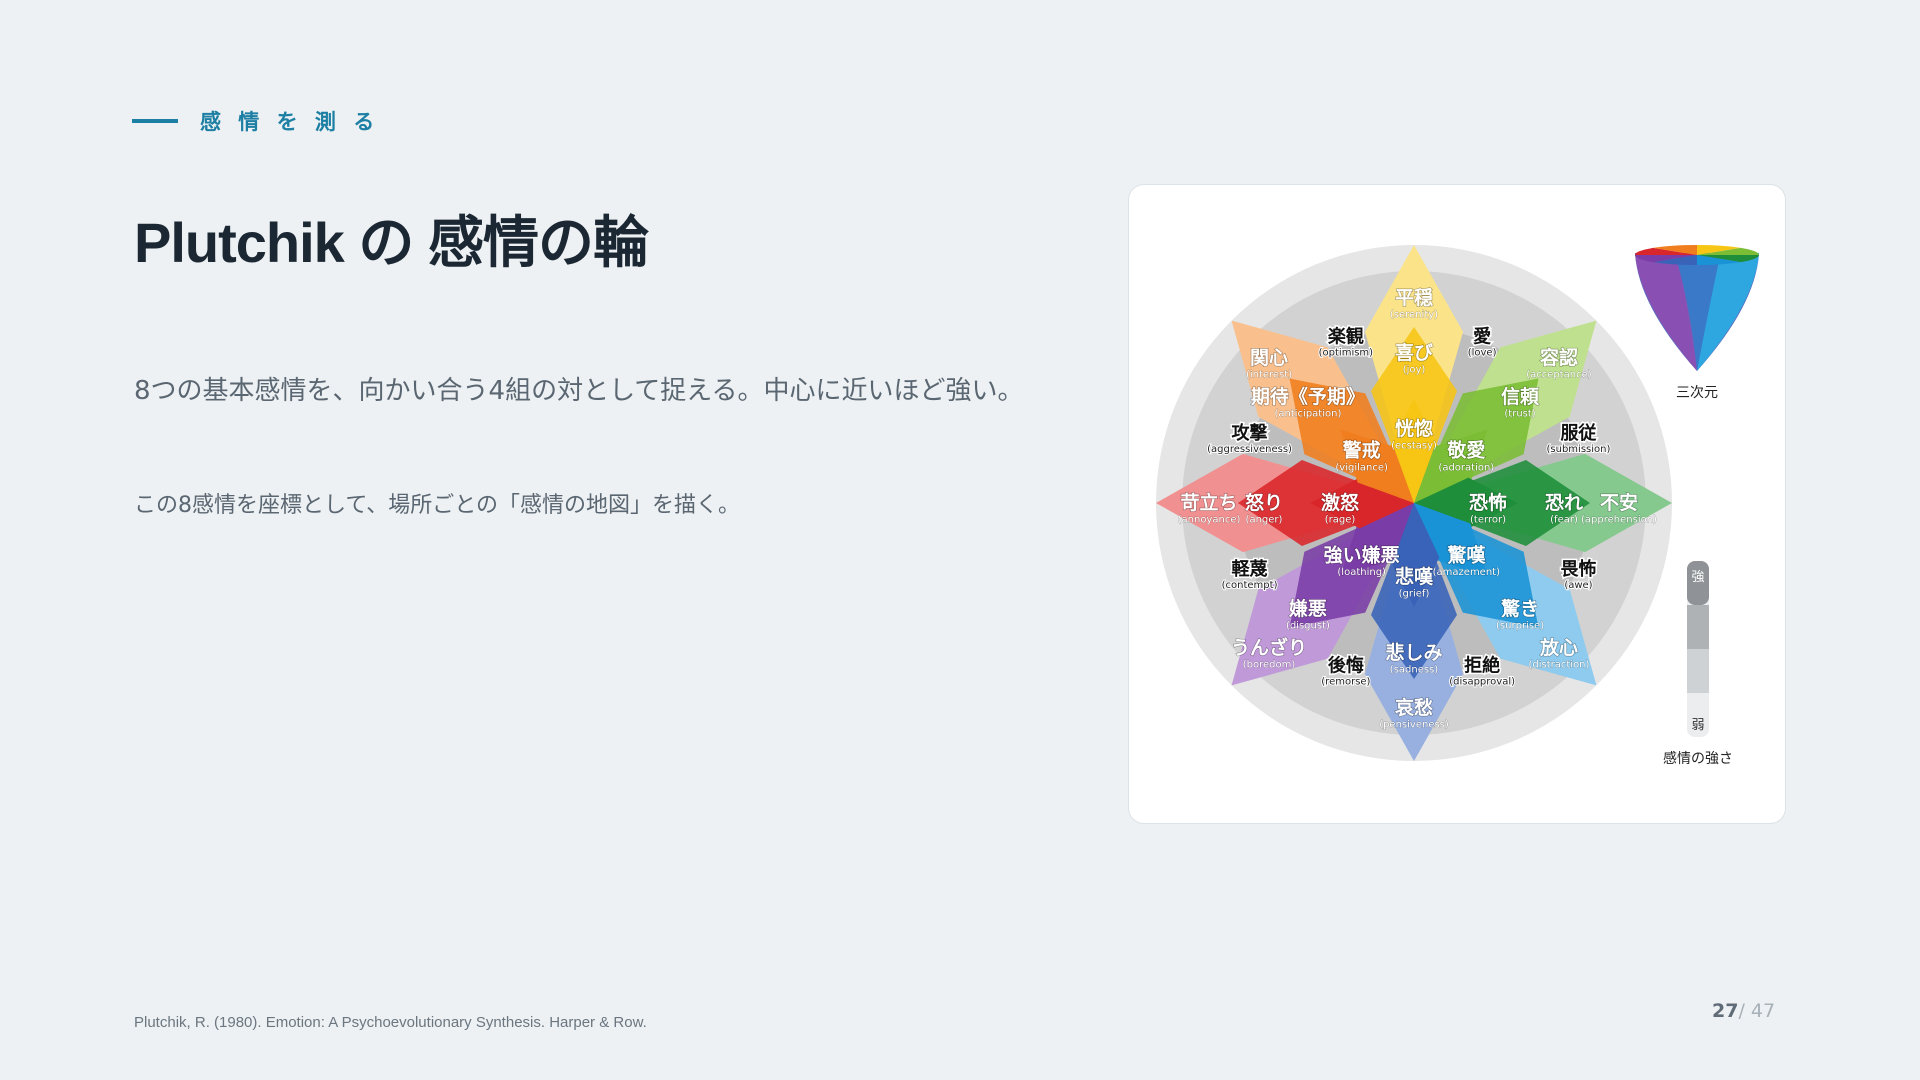 This screenshot has height=1080, width=1920. I want to click on emotion-label-outer: 関心(interest), so click(1269, 363).